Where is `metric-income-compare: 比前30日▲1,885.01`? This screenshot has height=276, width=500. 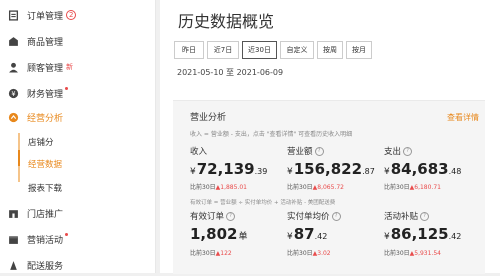
metric-income-compare: 比前30日▲1,885.01 is located at coordinates (218, 187).